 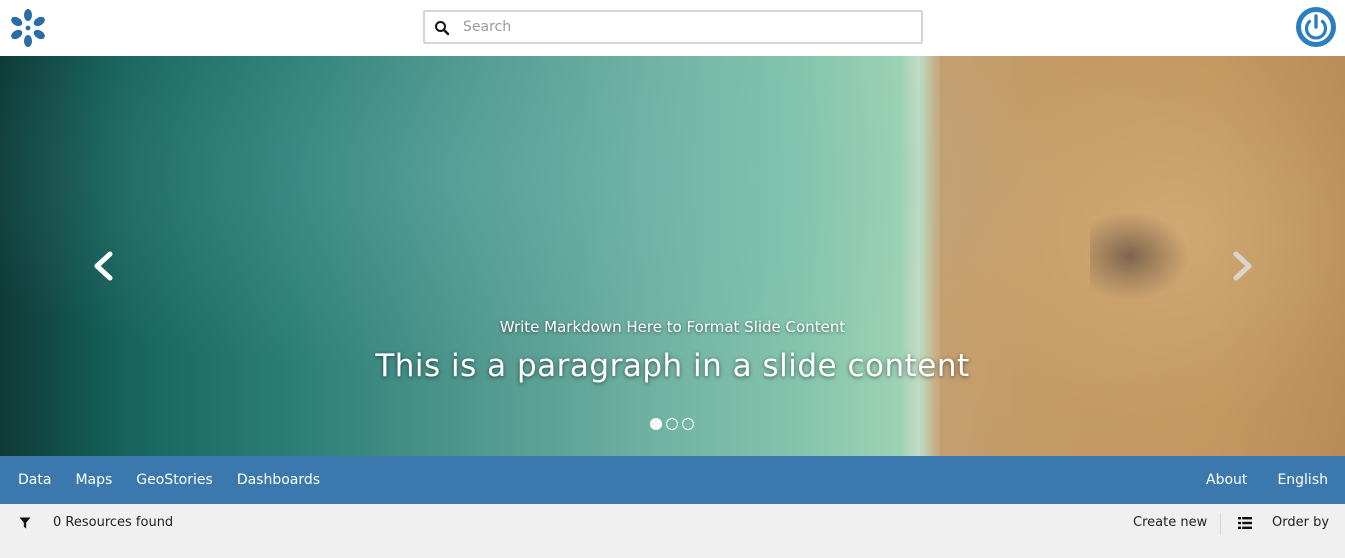 I want to click on power-icon, so click(x=1316, y=27).